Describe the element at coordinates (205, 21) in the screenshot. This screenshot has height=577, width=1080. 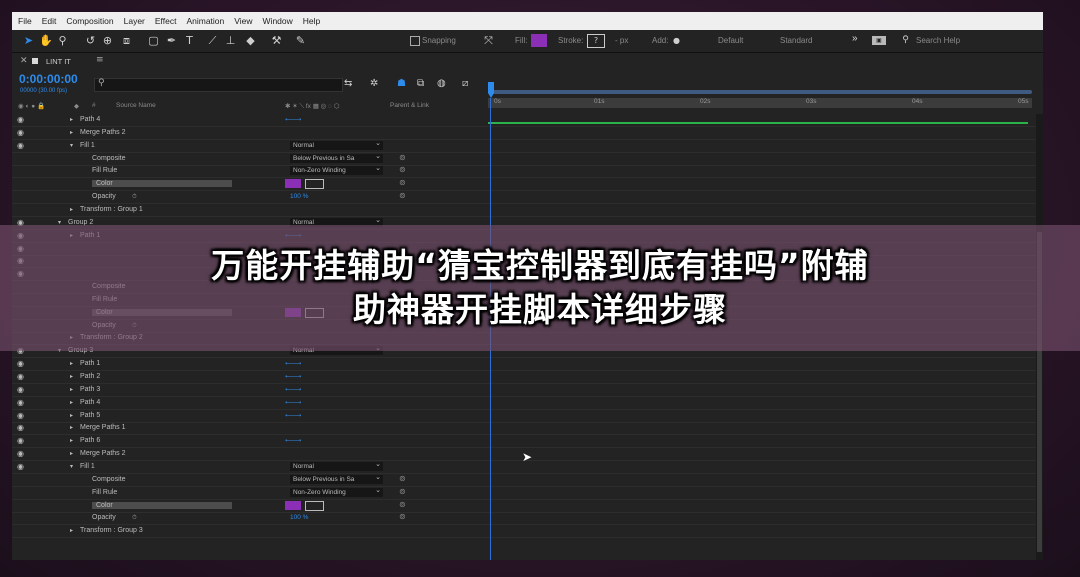
I see `menu-animation: Animation` at that location.